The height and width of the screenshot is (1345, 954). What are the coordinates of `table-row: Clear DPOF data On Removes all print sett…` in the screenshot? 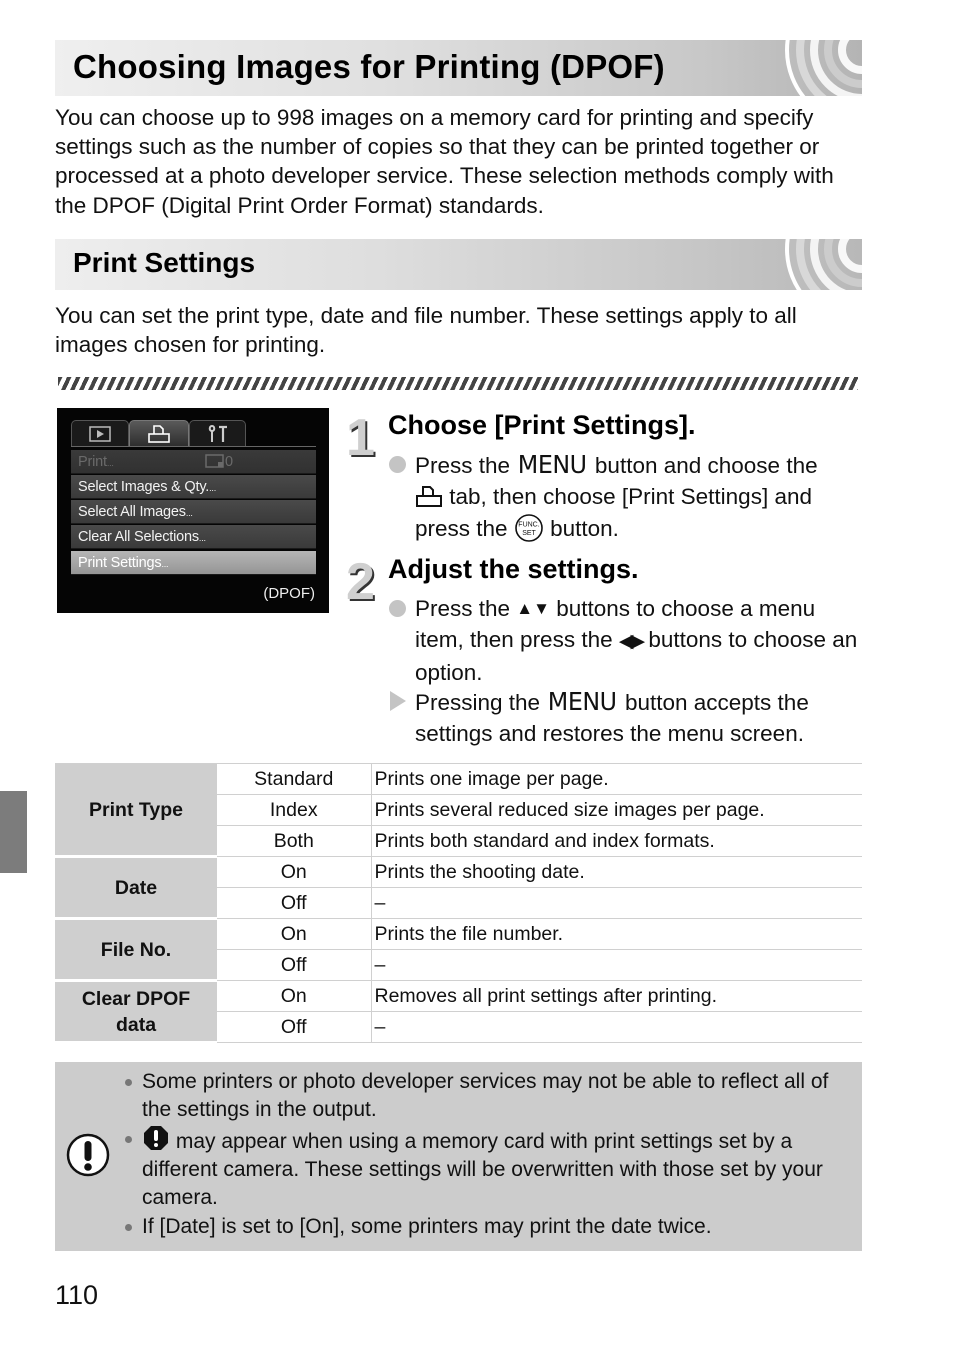 It's located at (458, 1012).